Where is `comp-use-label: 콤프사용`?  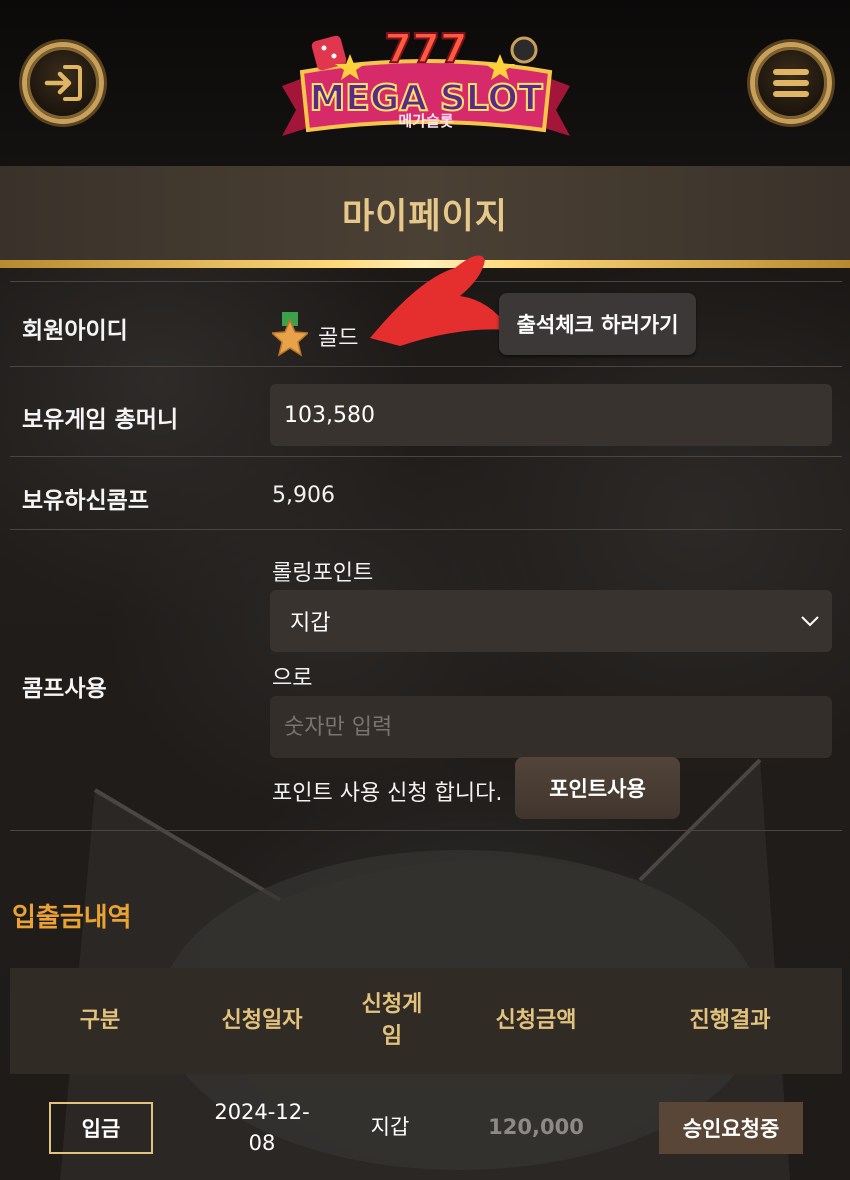
comp-use-label: 콤프사용 is located at coordinates (64, 689).